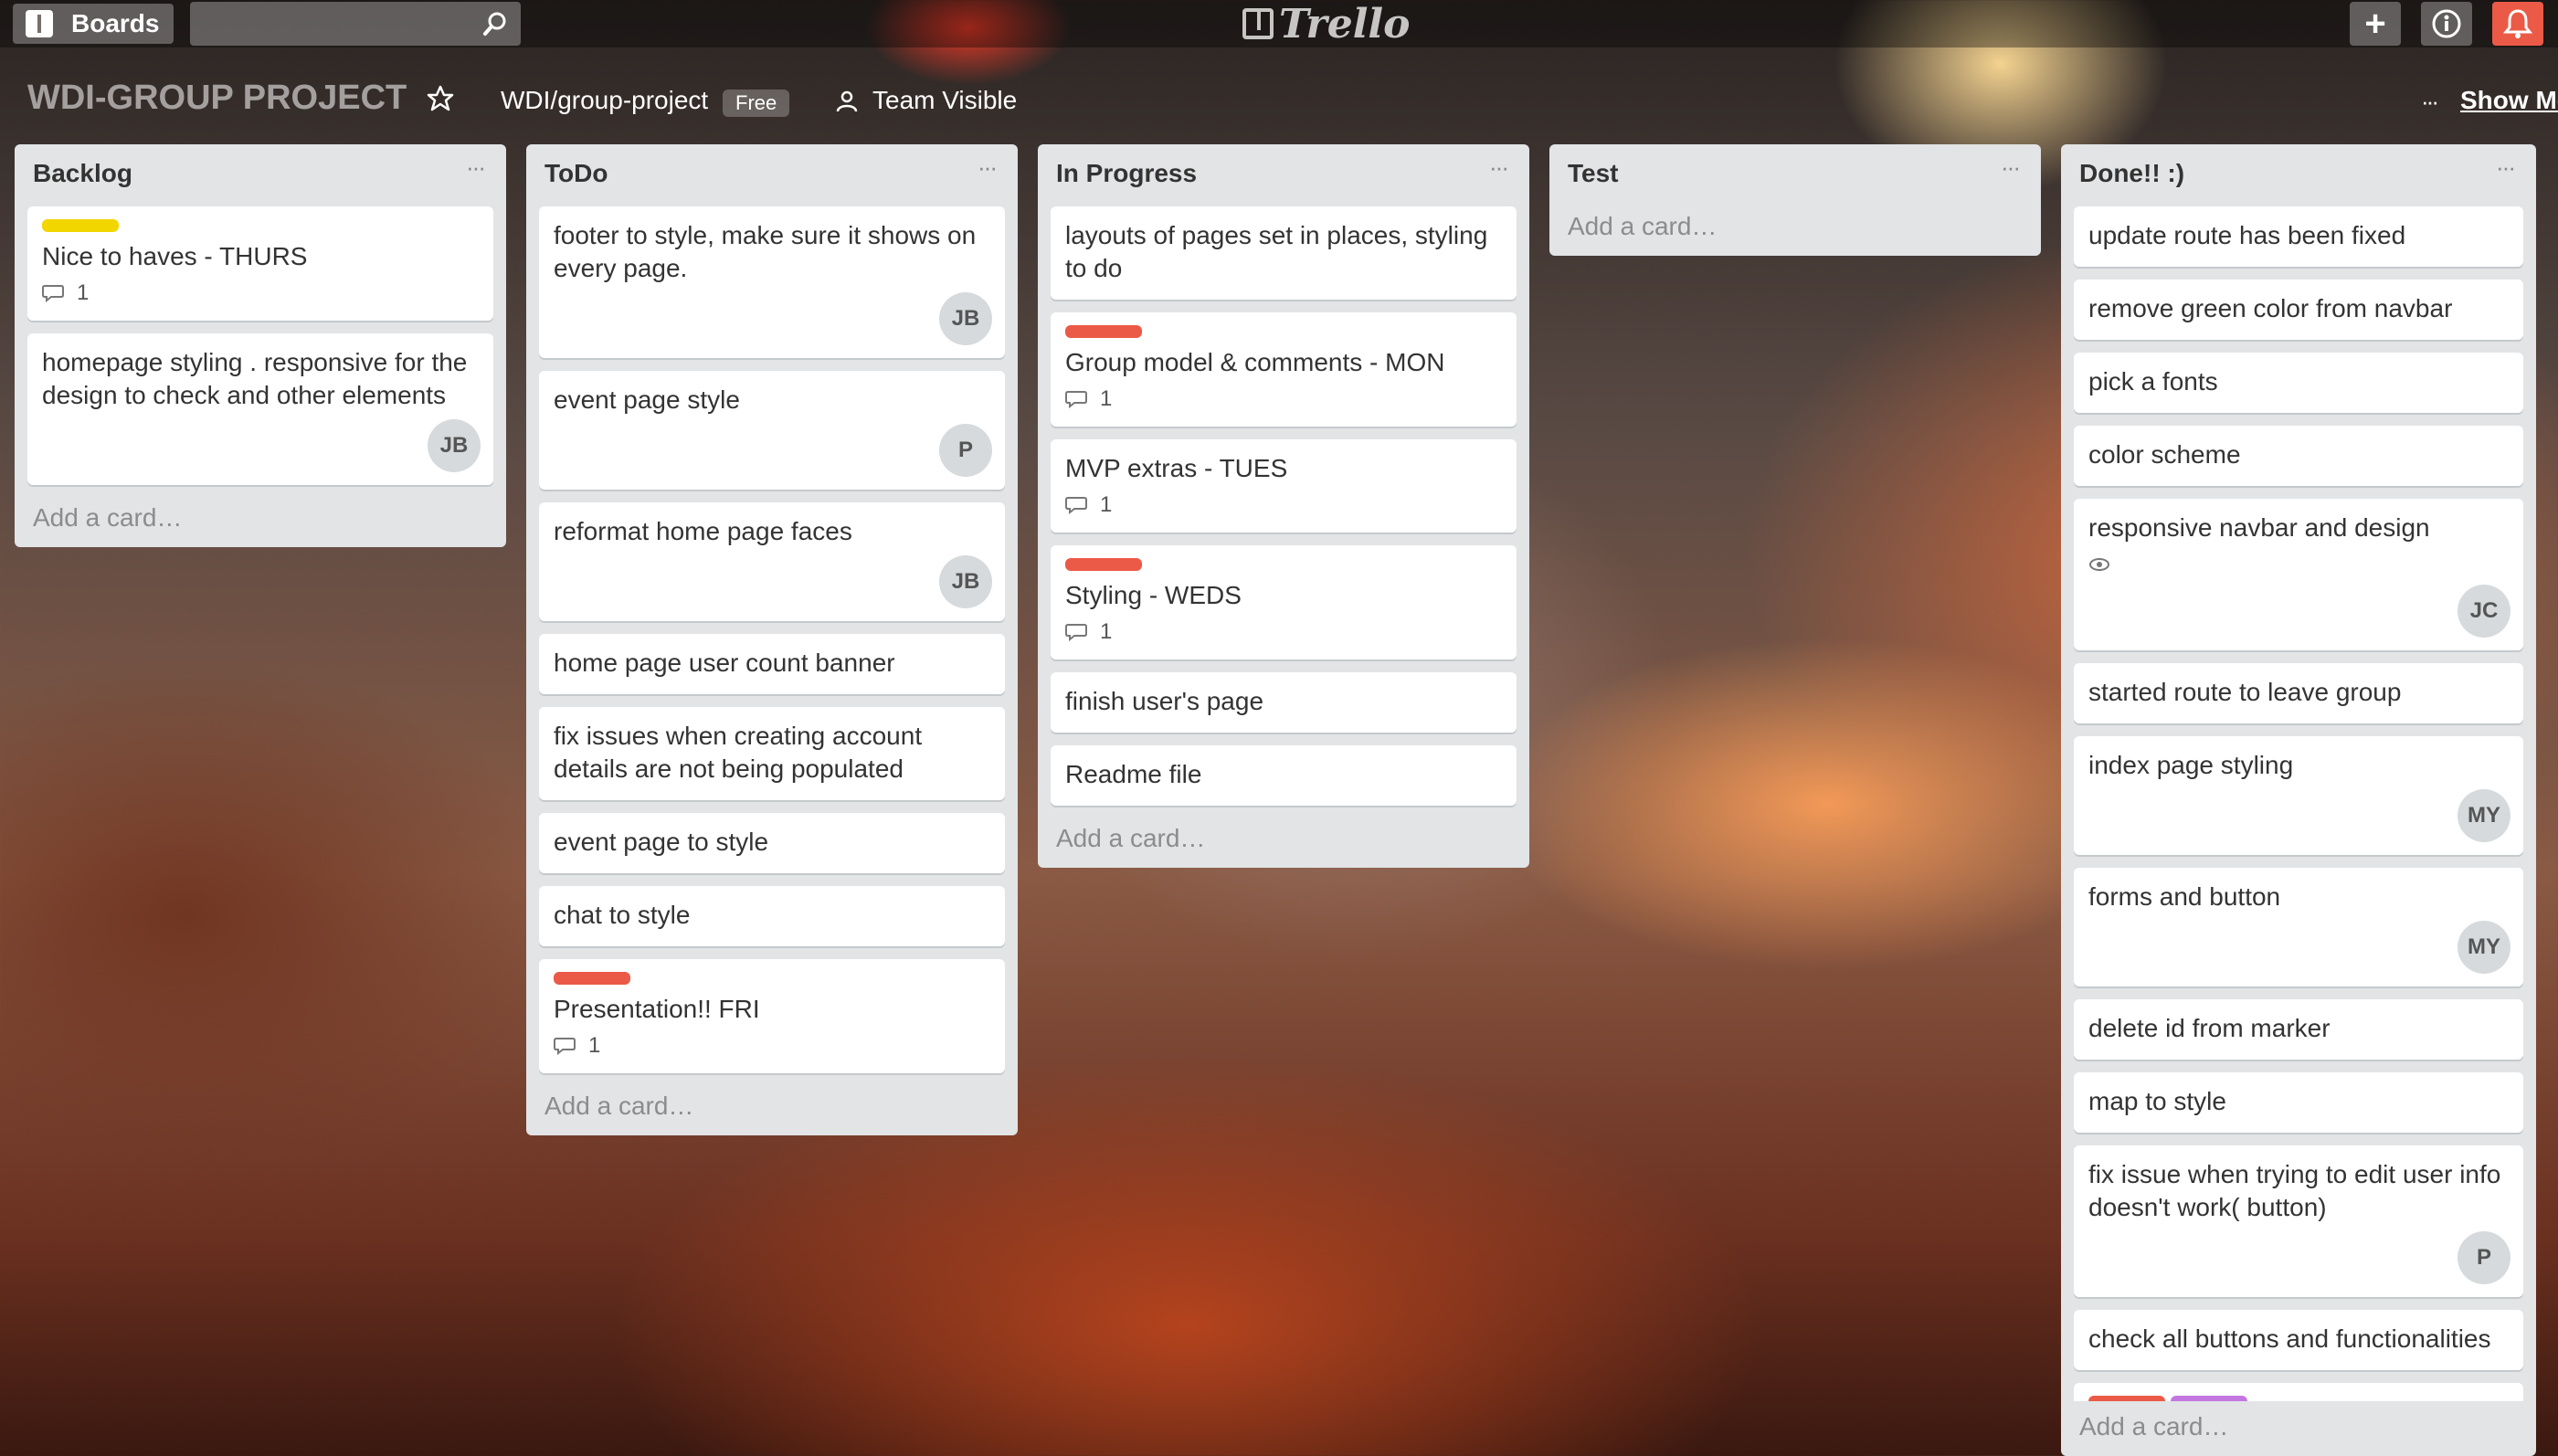 The image size is (2558, 1456). Describe the element at coordinates (2184, 897) in the screenshot. I see `card-title: forms and button` at that location.